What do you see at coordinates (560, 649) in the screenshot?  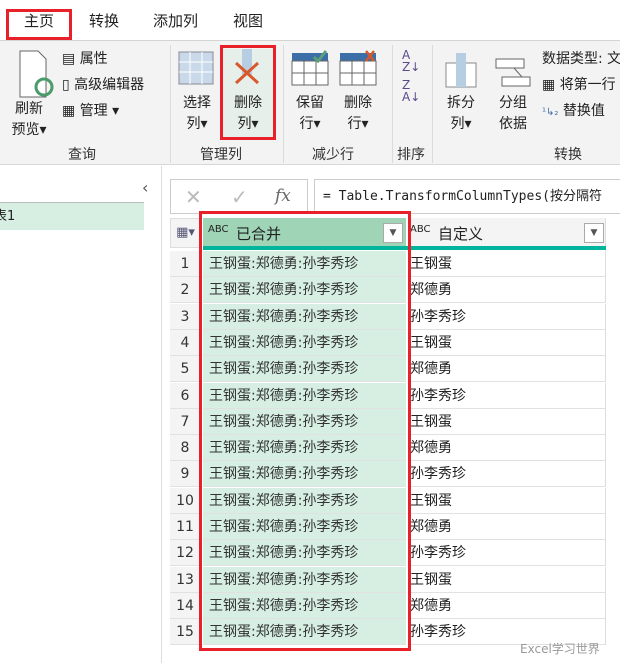 I see `watermark: Excel学习世界` at bounding box center [560, 649].